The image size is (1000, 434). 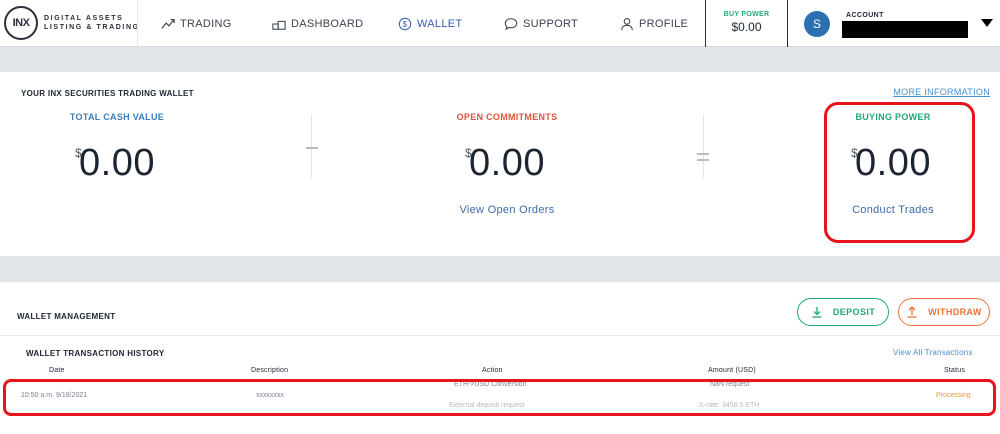 What do you see at coordinates (817, 312) in the screenshot?
I see `download-arrow-icon` at bounding box center [817, 312].